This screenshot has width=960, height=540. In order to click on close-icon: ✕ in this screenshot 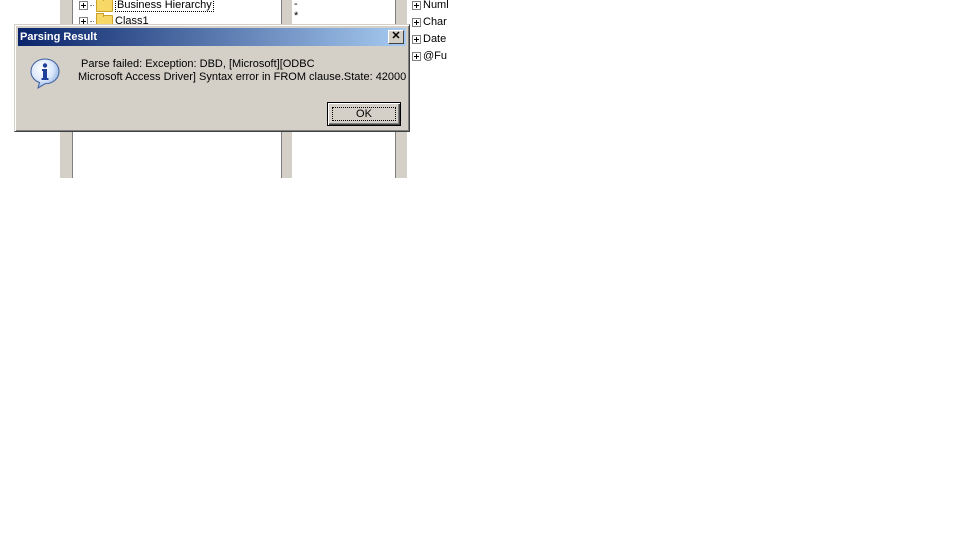, I will do `click(396, 36)`.